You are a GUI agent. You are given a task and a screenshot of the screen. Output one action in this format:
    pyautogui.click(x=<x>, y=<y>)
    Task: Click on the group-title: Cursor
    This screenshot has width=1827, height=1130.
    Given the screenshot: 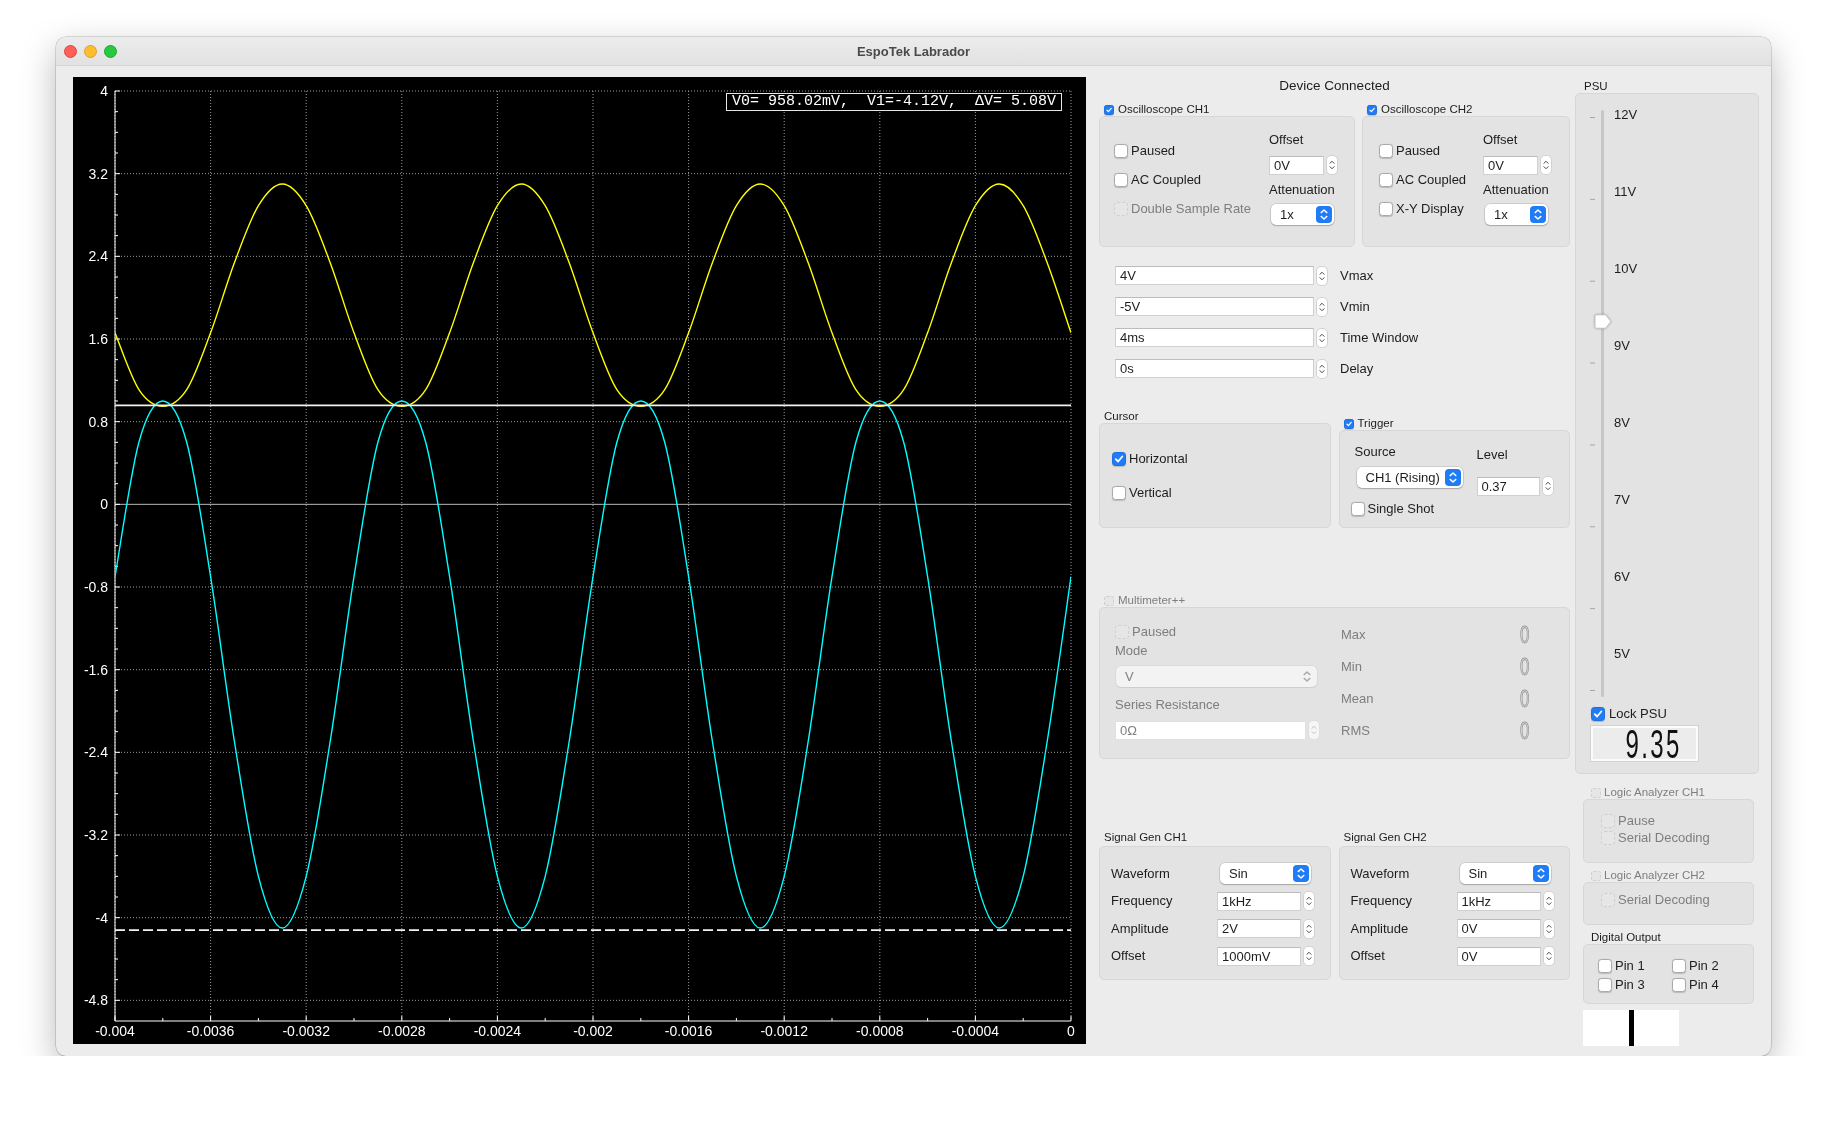 What is the action you would take?
    pyautogui.click(x=1121, y=416)
    